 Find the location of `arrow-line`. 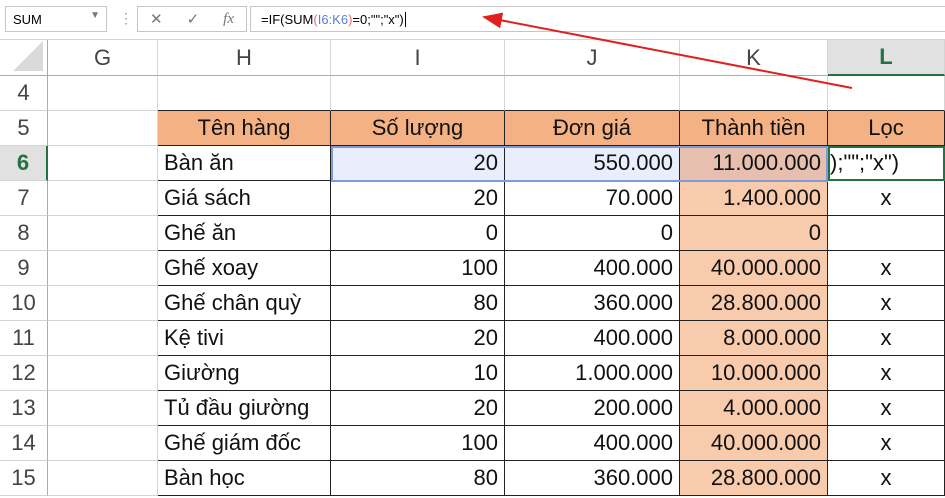

arrow-line is located at coordinates (667, 50).